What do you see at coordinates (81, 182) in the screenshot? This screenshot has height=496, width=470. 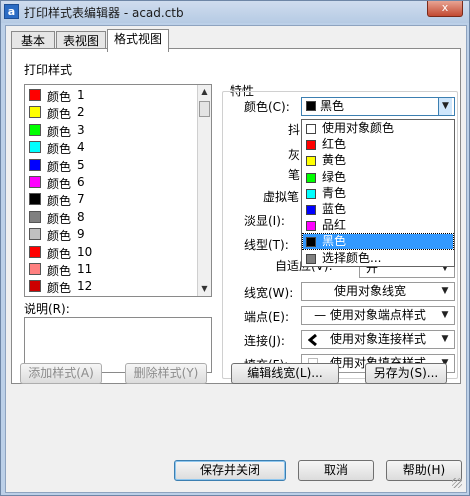 I see `style-number: 6` at bounding box center [81, 182].